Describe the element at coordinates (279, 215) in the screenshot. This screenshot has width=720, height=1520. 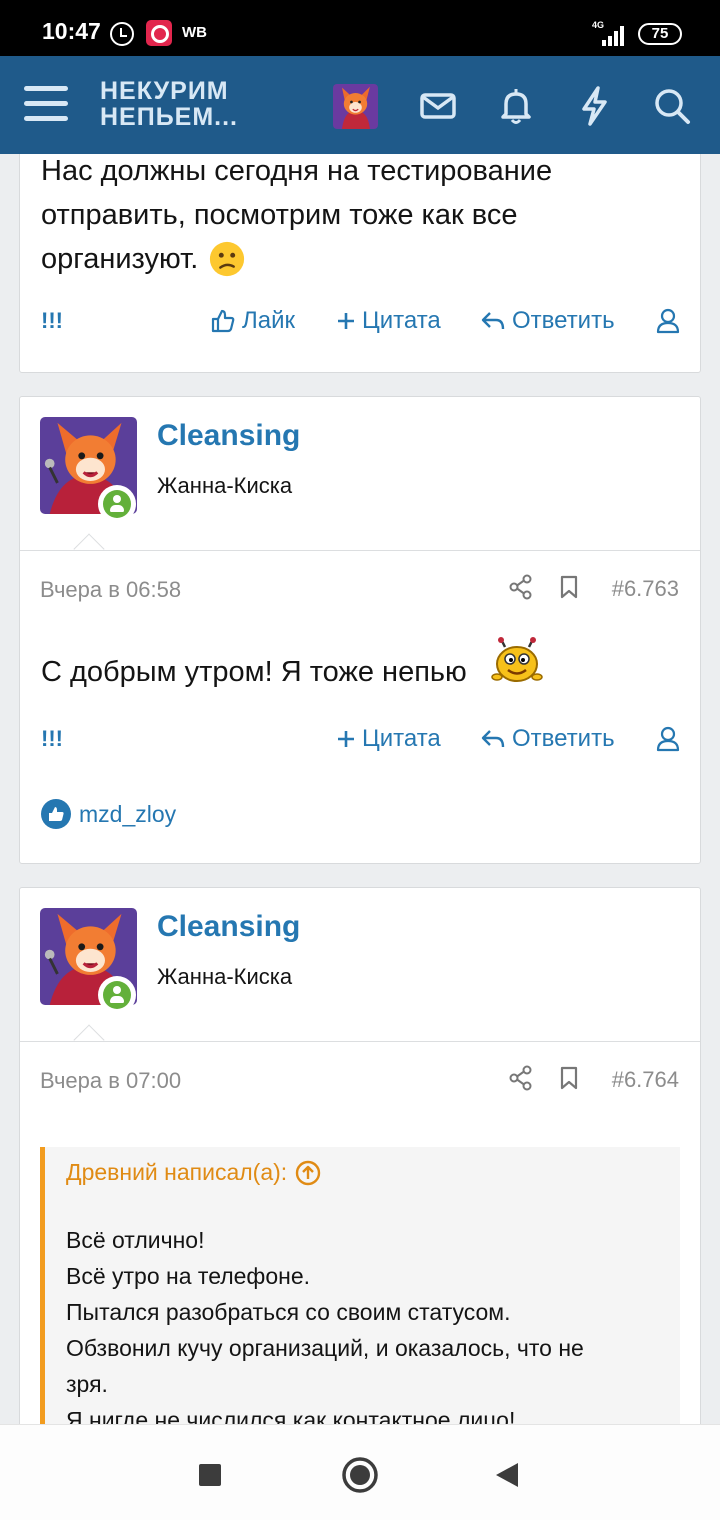
I see `post-text-line: отправить, посмотрим тоже как все` at that location.